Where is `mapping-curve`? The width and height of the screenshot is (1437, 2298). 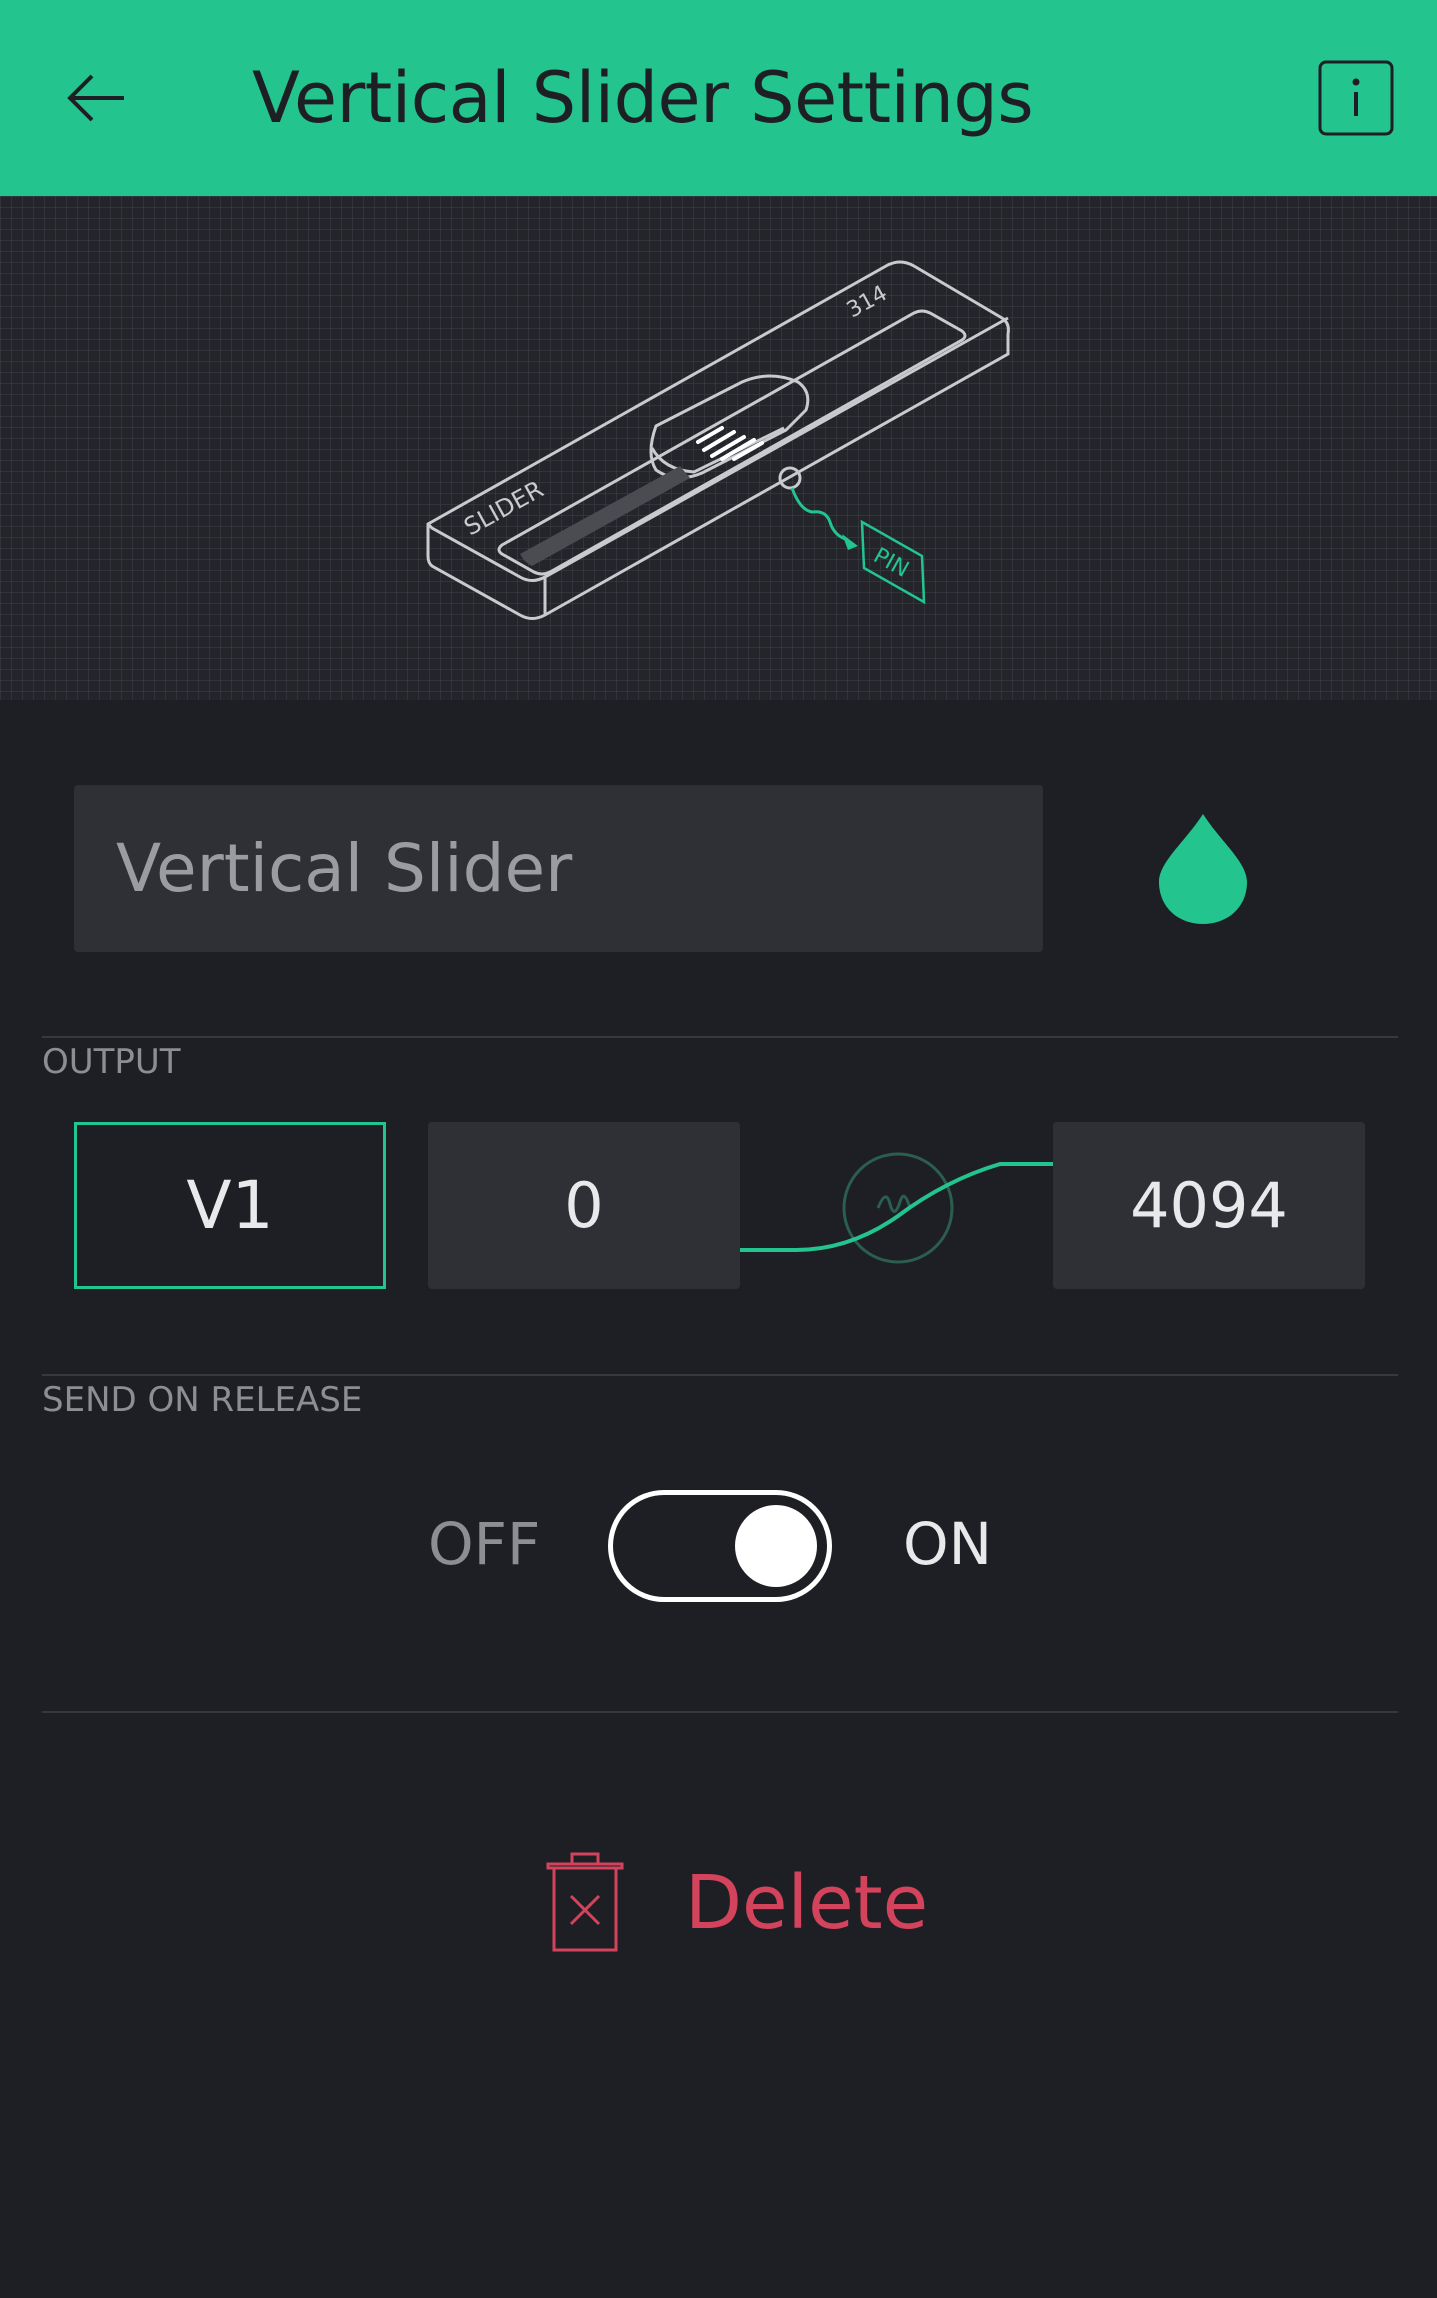 mapping-curve is located at coordinates (897, 1208).